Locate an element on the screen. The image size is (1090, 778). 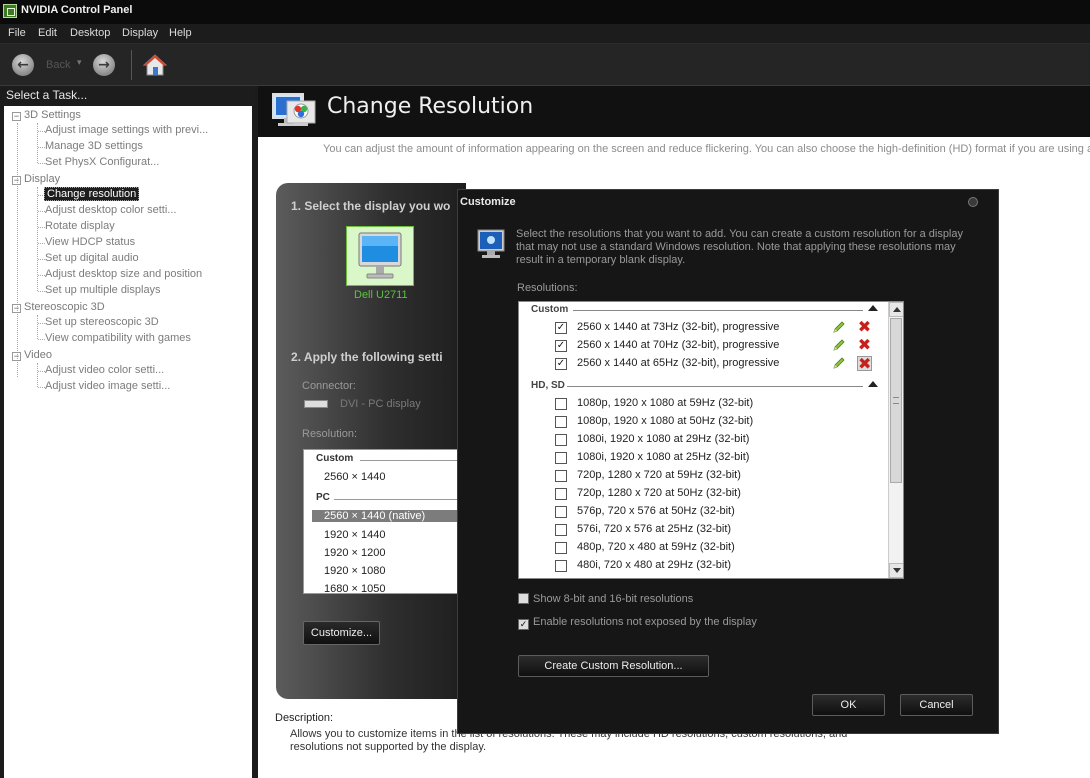
hd-resolution-row: 480i, 720 x 480 at 29Hz (32-bit) is located at coordinates (704, 566).